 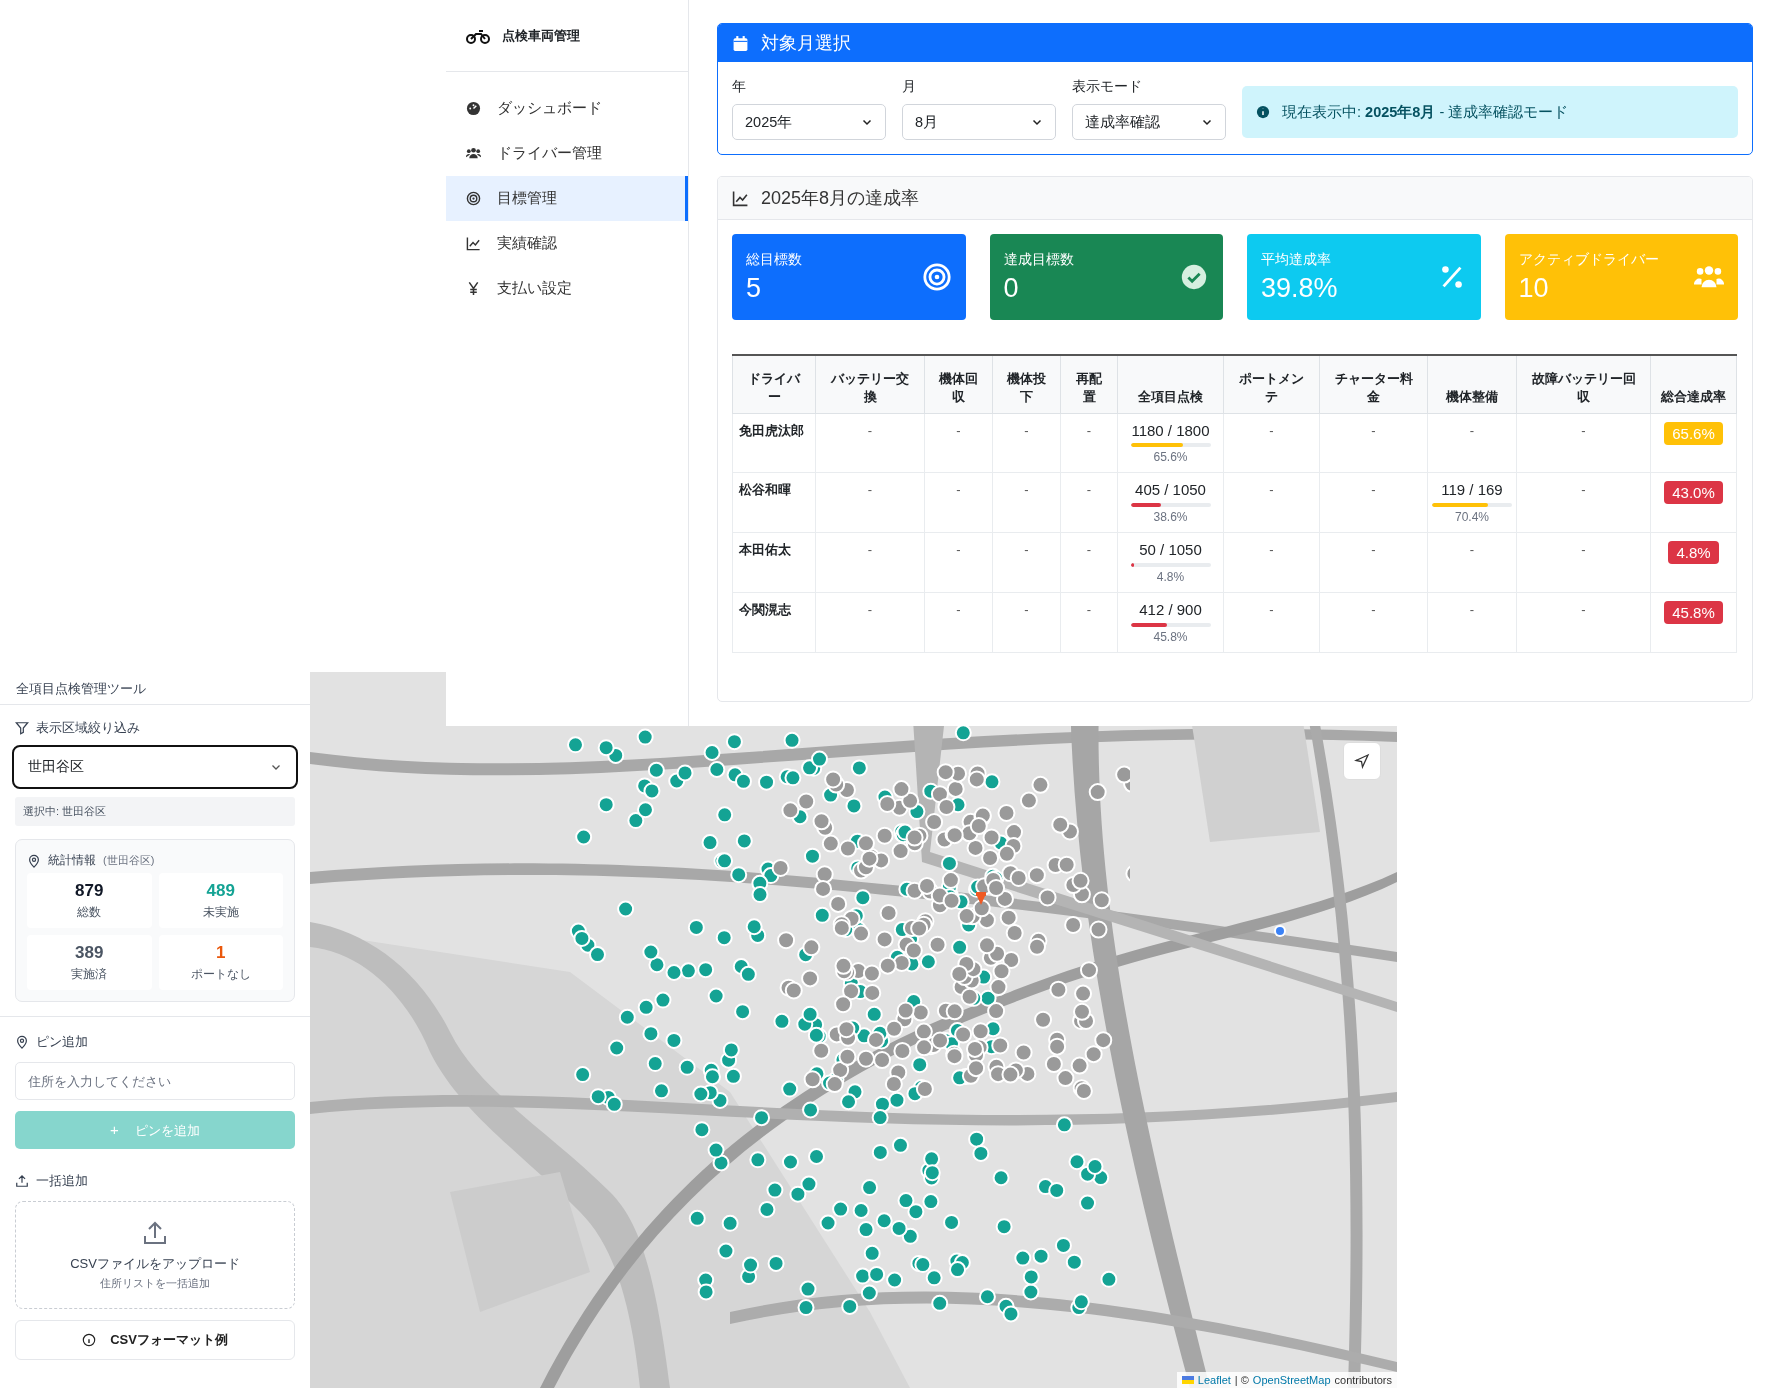 I want to click on attribution-text: contributors, so click(x=1363, y=1380).